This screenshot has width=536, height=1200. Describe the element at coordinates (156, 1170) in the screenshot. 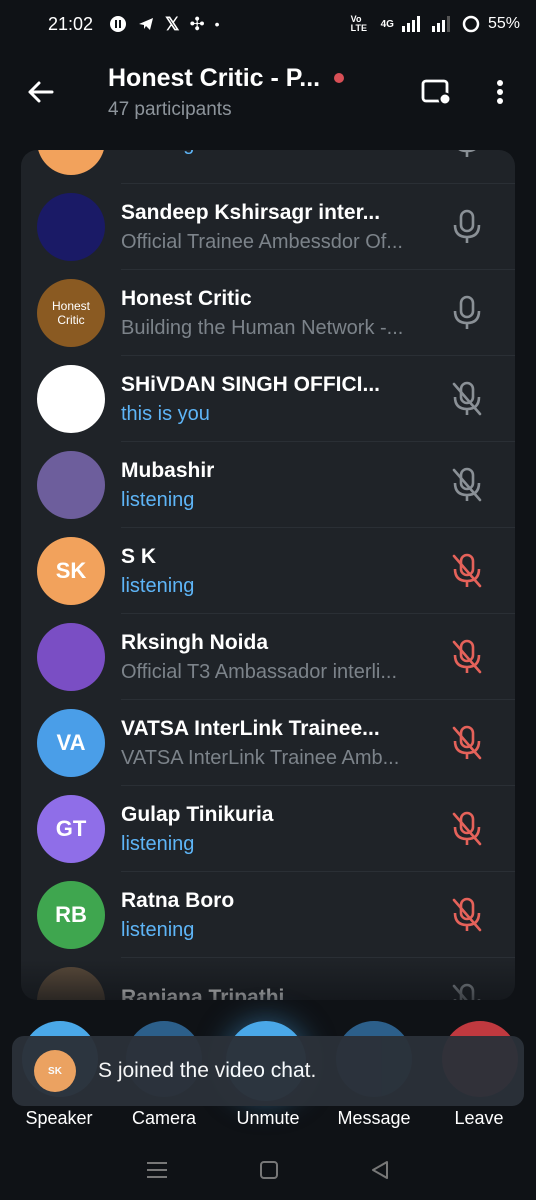

I see `menu-icon` at that location.